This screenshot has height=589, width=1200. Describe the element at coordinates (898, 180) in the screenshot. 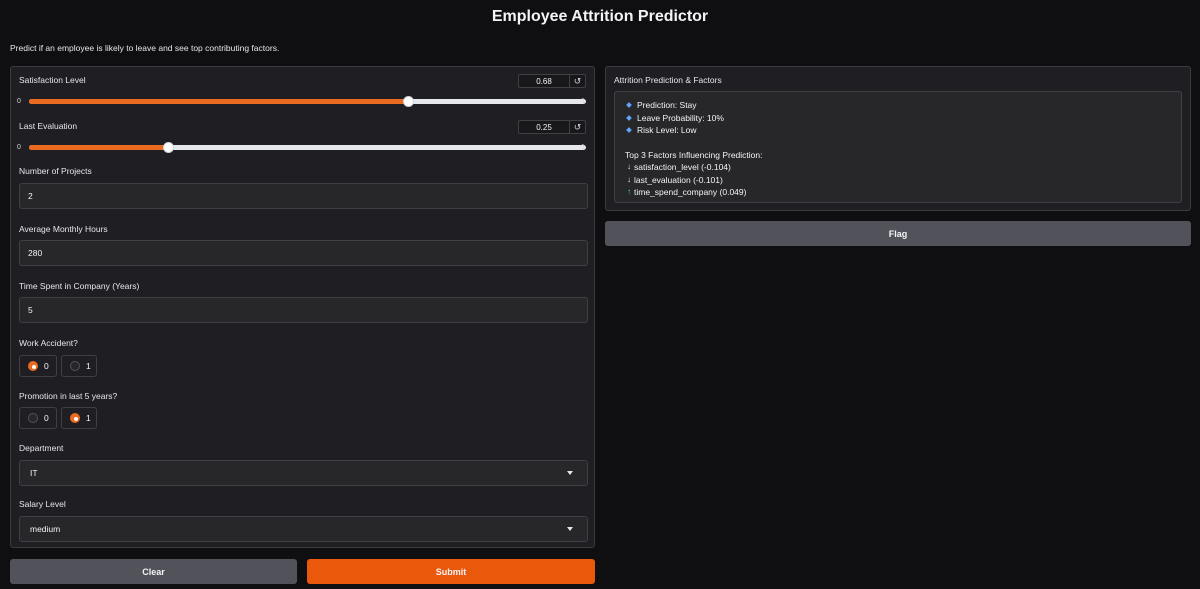

I see `list-item: ↓ last_evaluation (-0.101)` at that location.